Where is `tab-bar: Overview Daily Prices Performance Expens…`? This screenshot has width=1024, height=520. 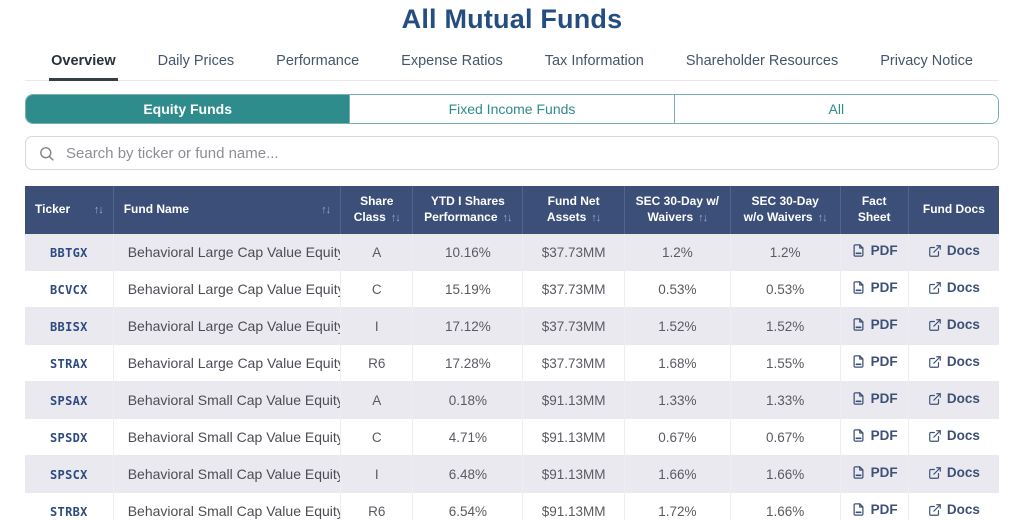 tab-bar: Overview Daily Prices Performance Expens… is located at coordinates (512, 64).